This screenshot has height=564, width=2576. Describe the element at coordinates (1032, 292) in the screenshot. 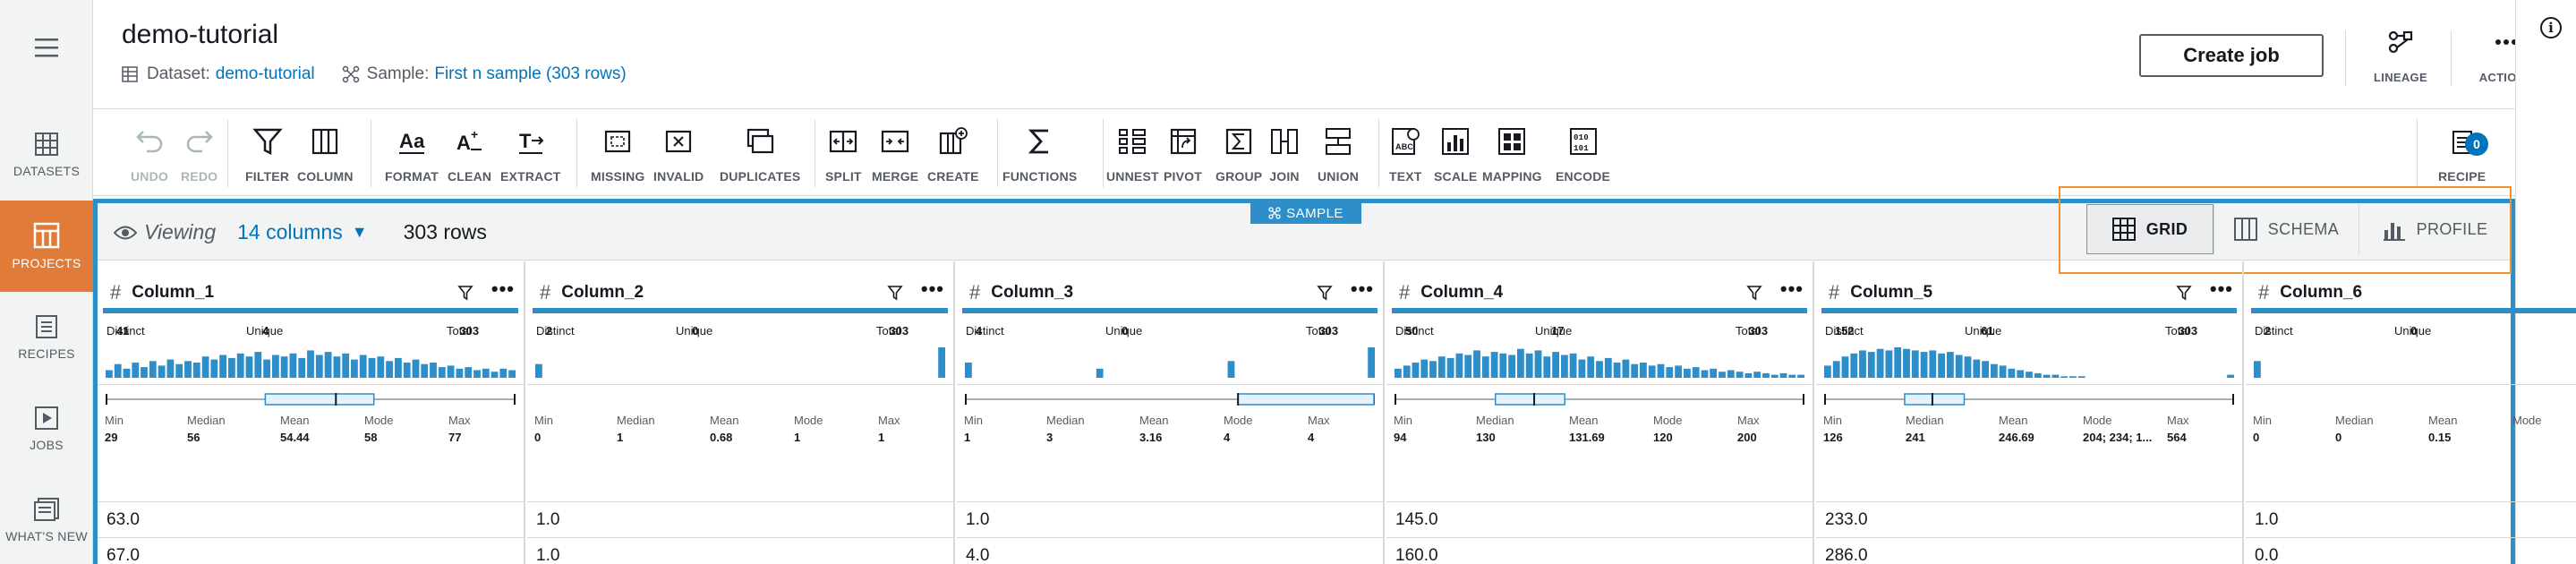

I see `column-name: Column_3` at that location.